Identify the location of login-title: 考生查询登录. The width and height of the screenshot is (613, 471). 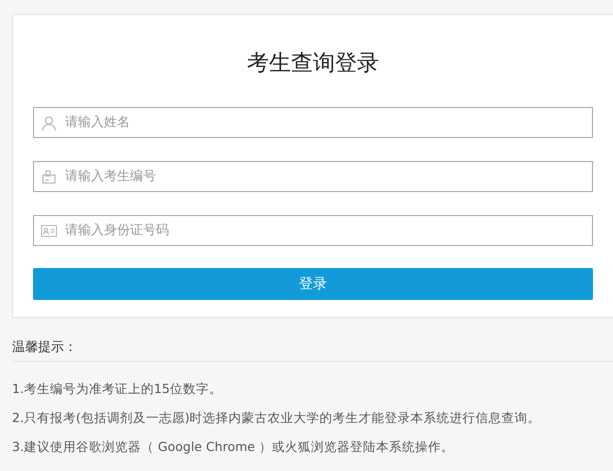
(313, 64).